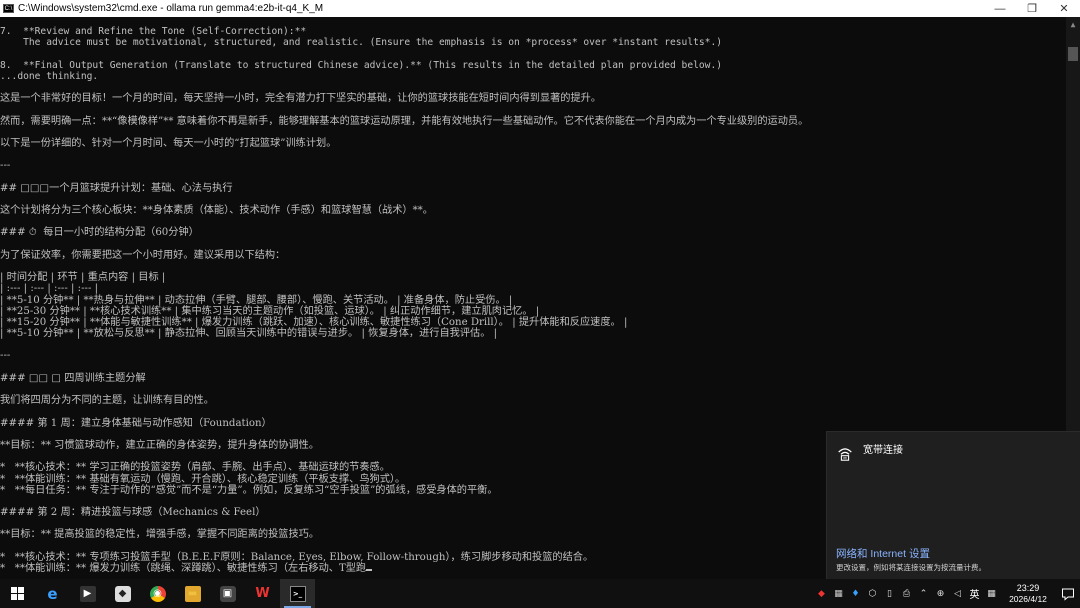  I want to click on taskbar-app-gallery: ▣, so click(227, 593).